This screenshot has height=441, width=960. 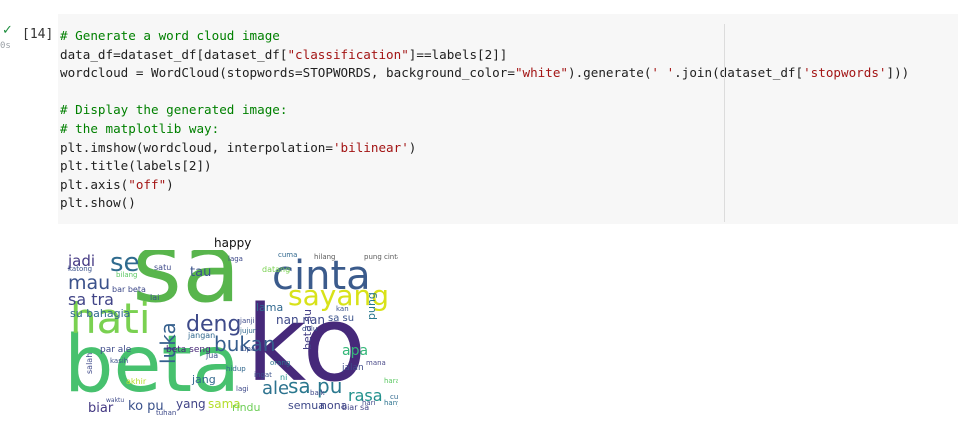 What do you see at coordinates (353, 368) in the screenshot?
I see `wordcloud-word: jalan` at bounding box center [353, 368].